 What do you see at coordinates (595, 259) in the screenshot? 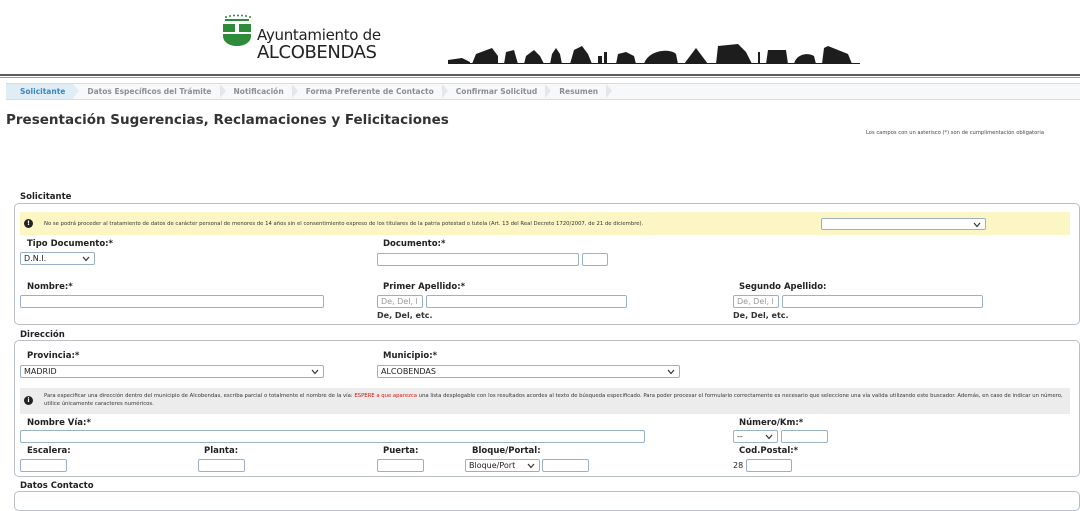
I see `documento-letter-input` at bounding box center [595, 259].